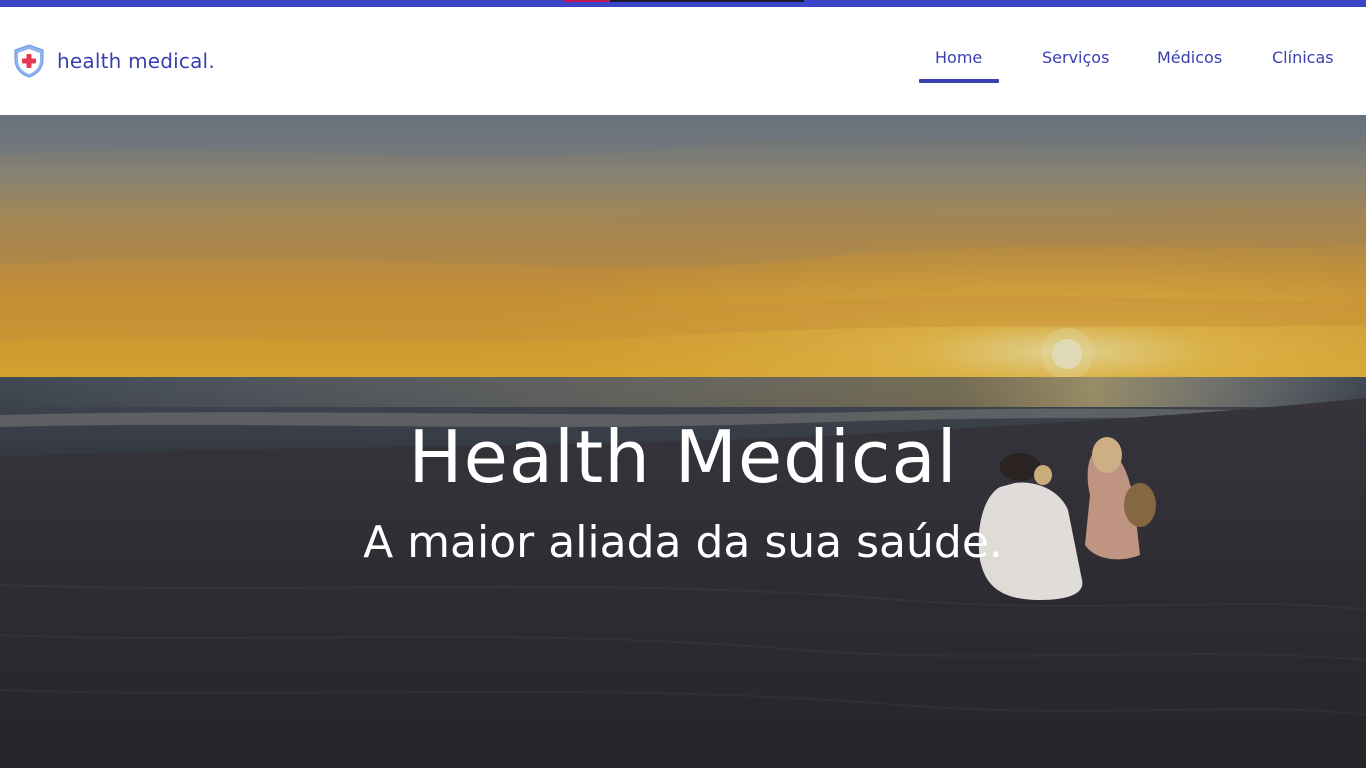 This screenshot has height=768, width=1366. What do you see at coordinates (1303, 57) in the screenshot?
I see `nav-item-clinicas: Clínicas` at bounding box center [1303, 57].